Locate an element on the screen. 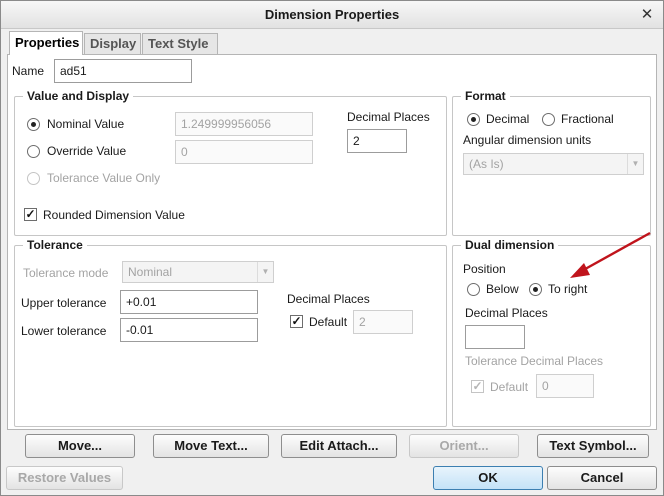  tolerance-only-radio is located at coordinates (33, 178).